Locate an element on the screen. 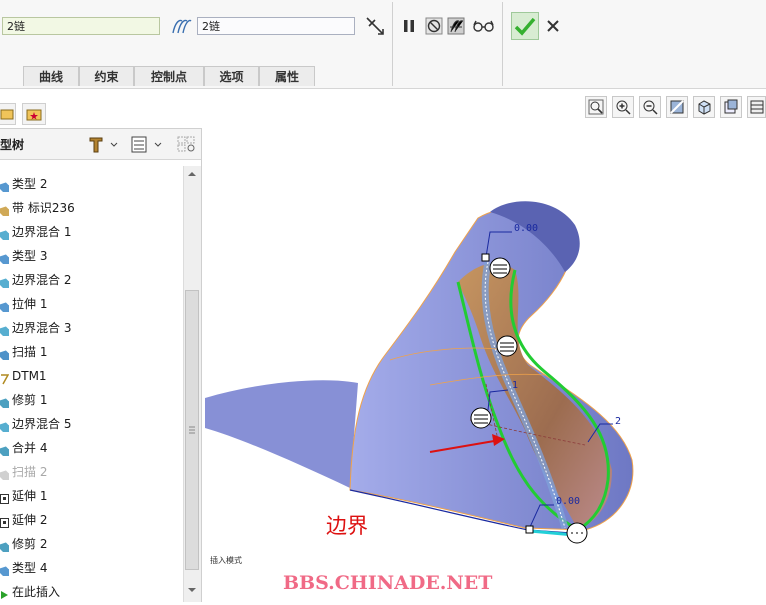 This screenshot has height=605, width=766. tree-item: 边界混合 3 is located at coordinates (35, 328).